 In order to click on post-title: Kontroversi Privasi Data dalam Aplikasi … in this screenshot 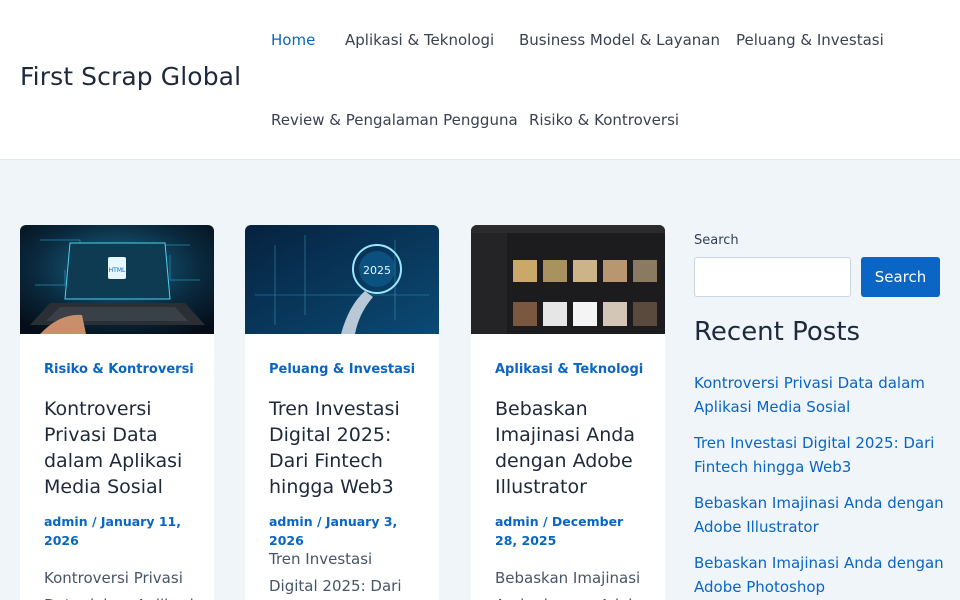, I will do `click(124, 448)`.